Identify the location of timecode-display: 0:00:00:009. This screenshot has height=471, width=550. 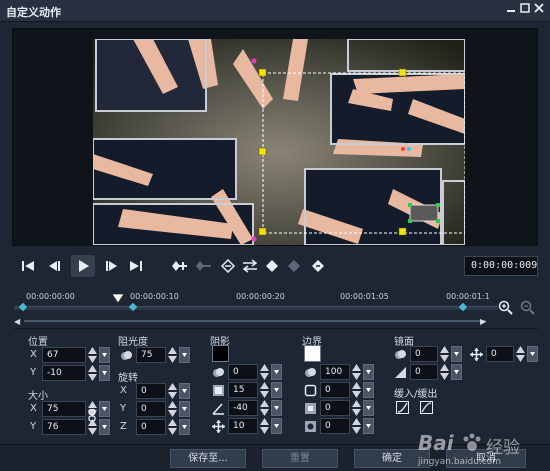
(501, 266).